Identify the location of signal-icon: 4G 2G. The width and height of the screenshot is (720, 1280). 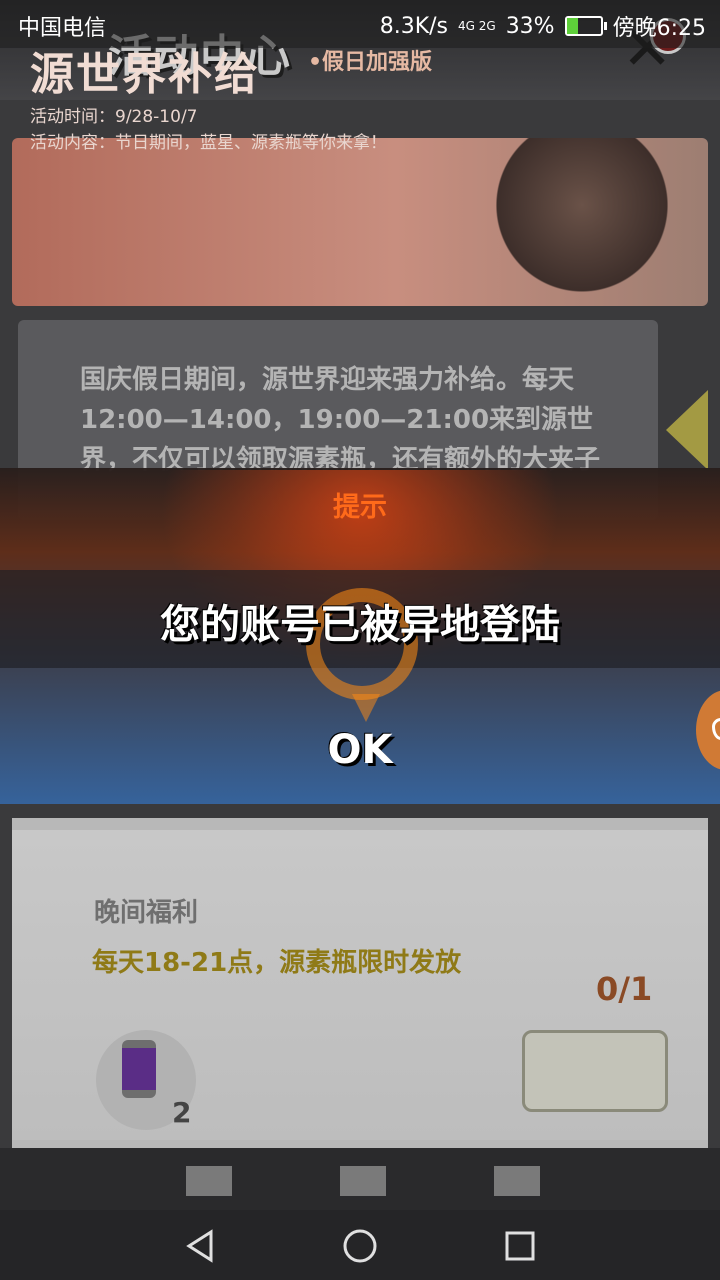
(477, 26).